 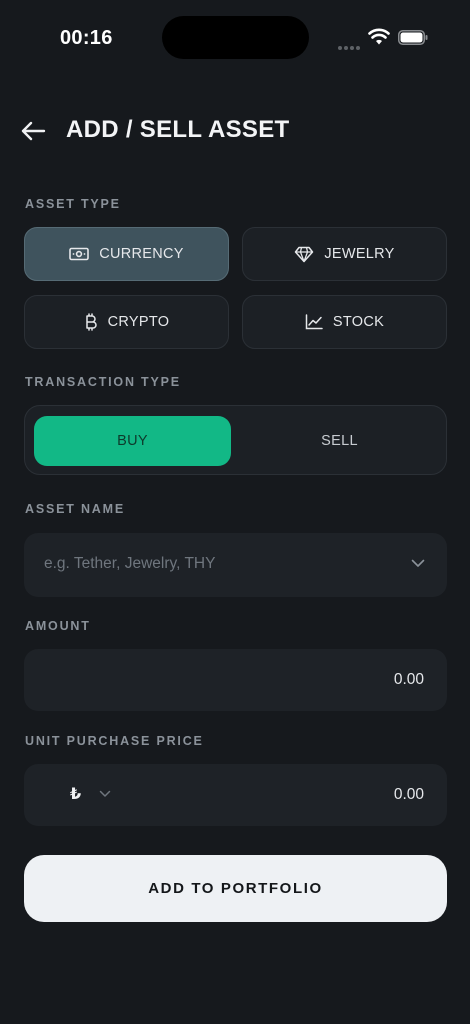 I want to click on asset-type-crypto-button: CRYPTO, so click(x=126, y=322).